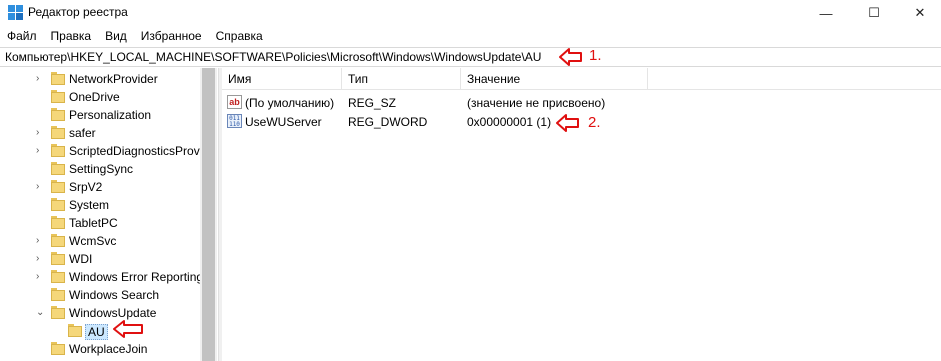 The height and width of the screenshot is (361, 941). Describe the element at coordinates (110, 115) in the screenshot. I see `tree-item-label: Personalization` at that location.